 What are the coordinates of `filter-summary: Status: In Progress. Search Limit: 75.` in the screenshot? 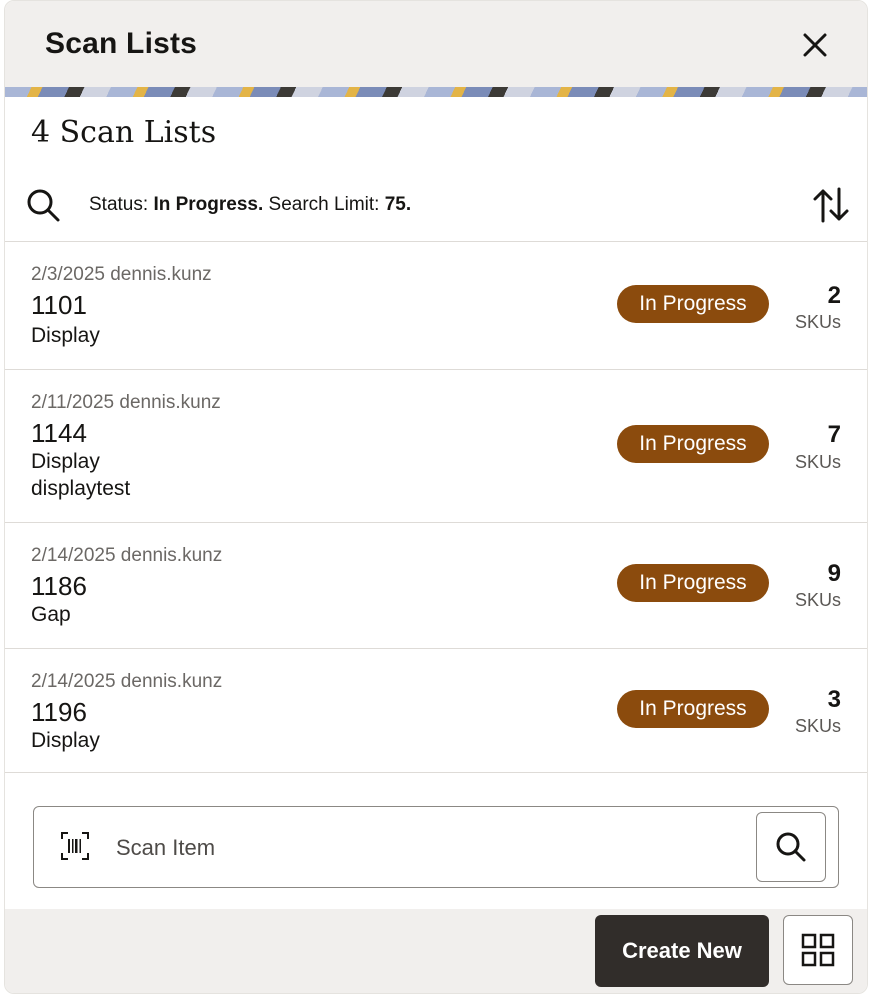 It's located at (250, 205).